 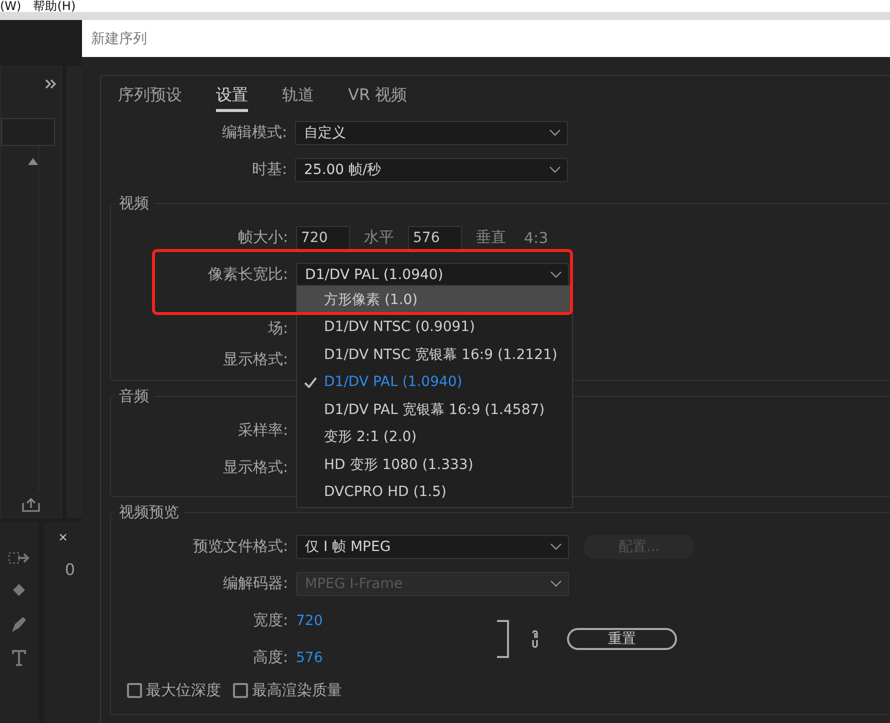 I want to click on field-label: 场:, so click(x=278, y=328).